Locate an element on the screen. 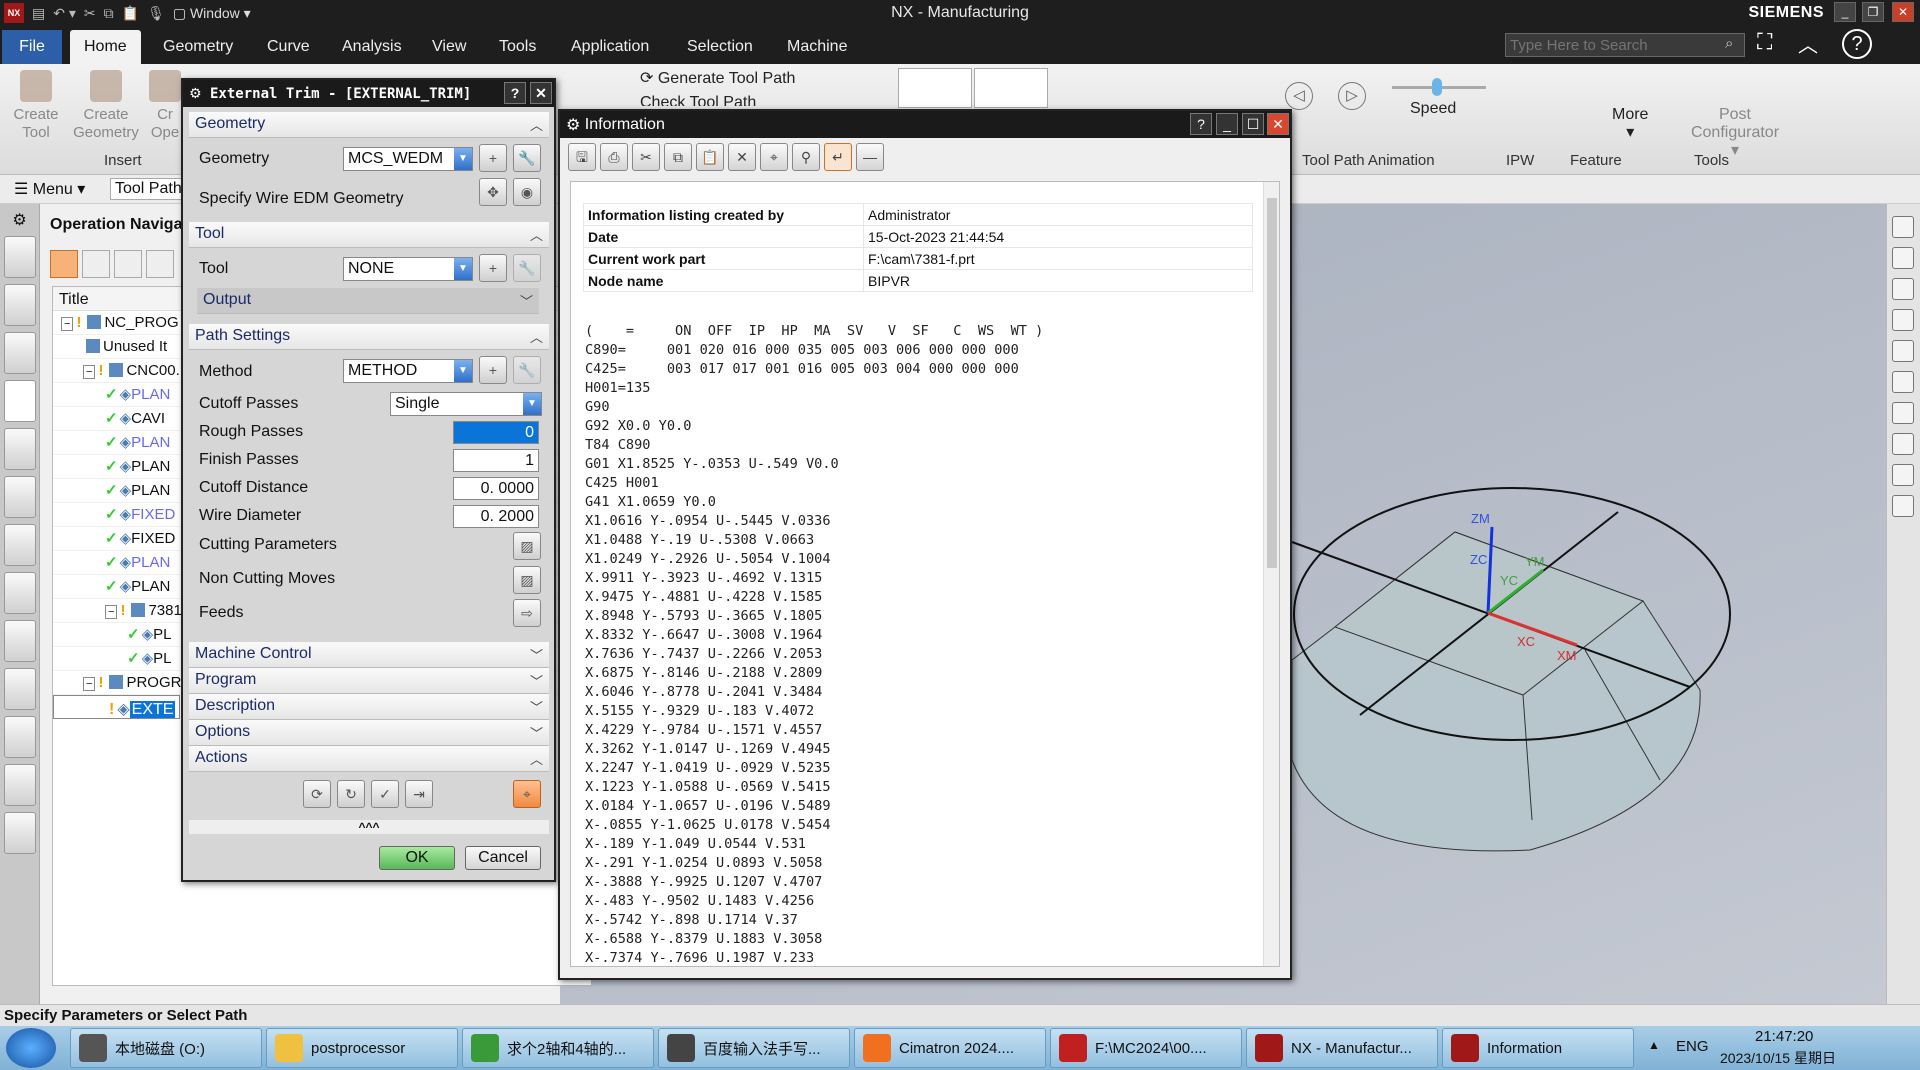  collapse-more-icon: ^^^ is located at coordinates (369, 827).